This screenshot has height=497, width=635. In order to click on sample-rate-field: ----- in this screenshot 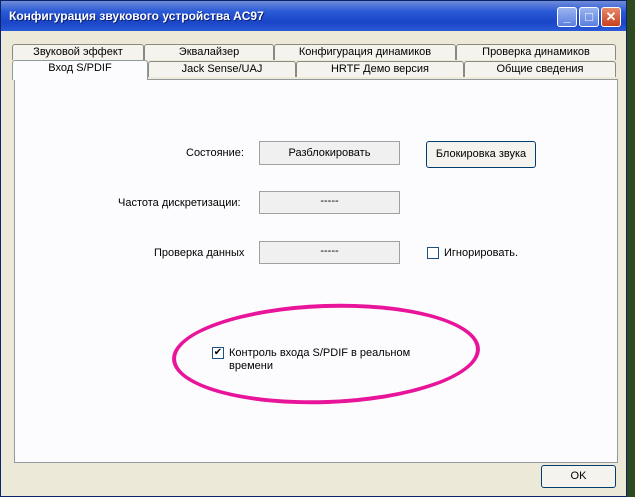, I will do `click(329, 202)`.